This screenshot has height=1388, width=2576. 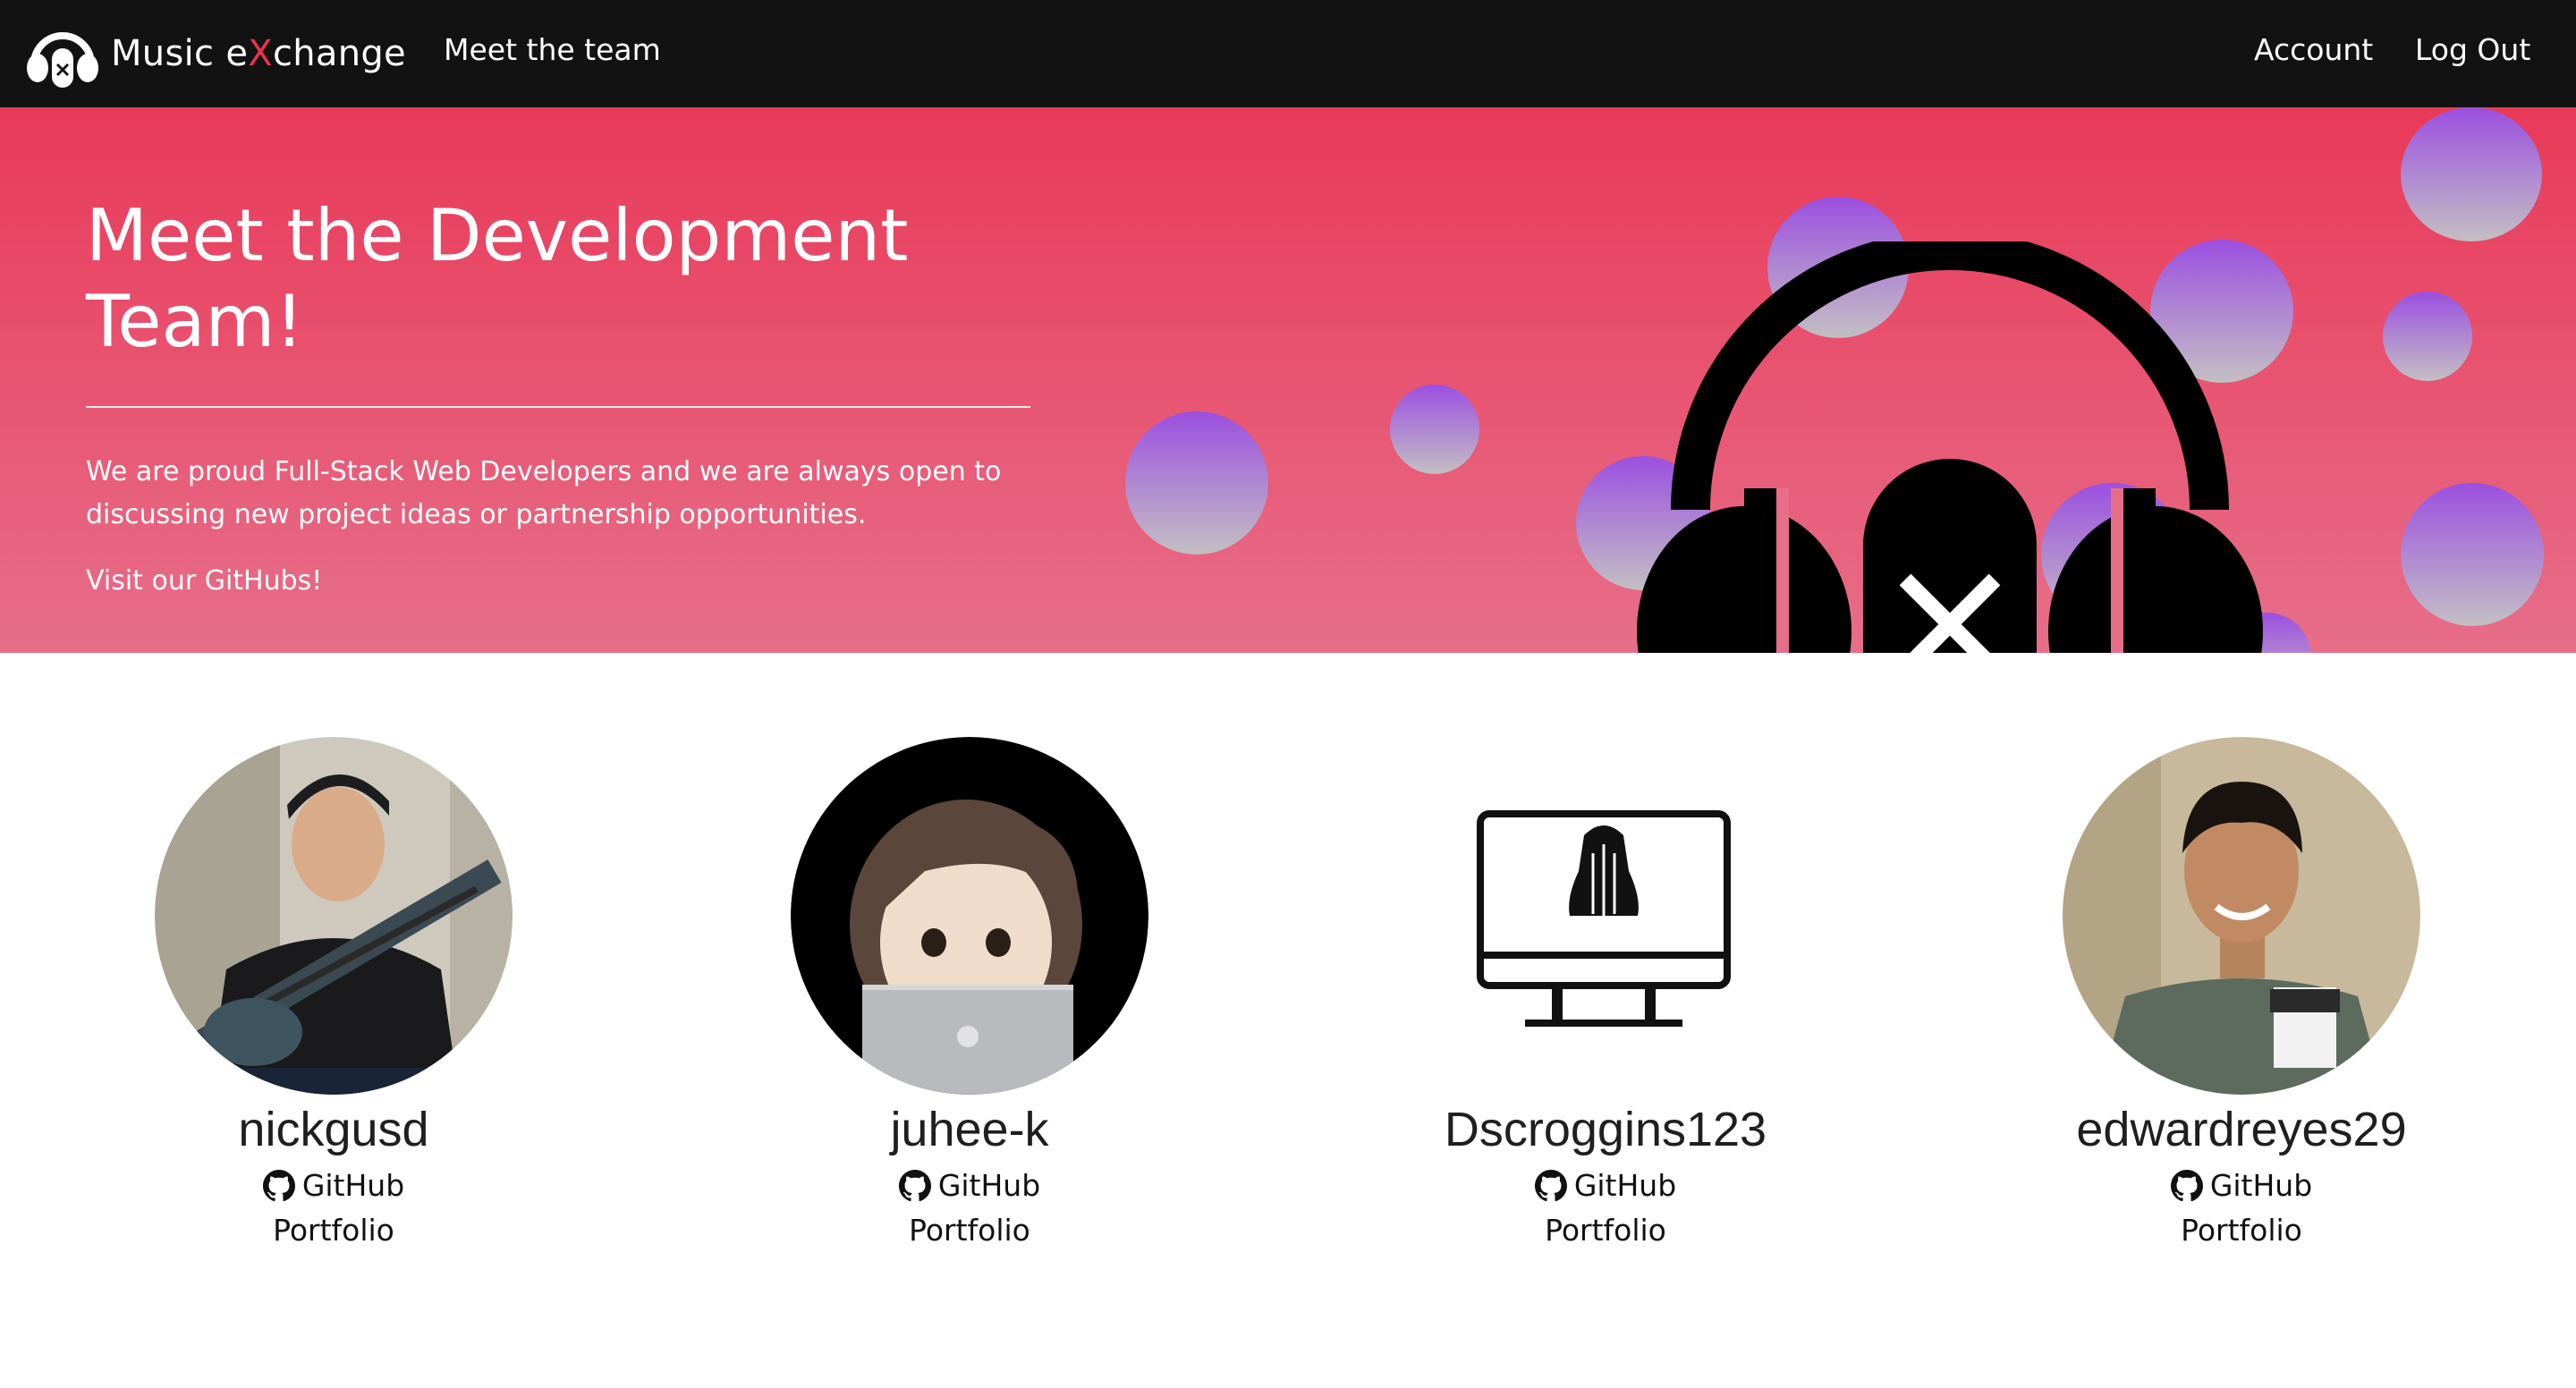 What do you see at coordinates (969, 1130) in the screenshot?
I see `member-name: juhee-k` at bounding box center [969, 1130].